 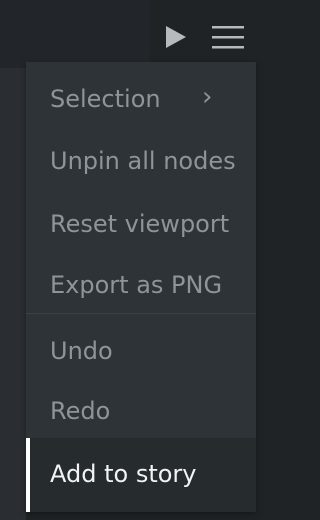 What do you see at coordinates (141, 351) in the screenshot?
I see `menu-item-undo: Undo` at bounding box center [141, 351].